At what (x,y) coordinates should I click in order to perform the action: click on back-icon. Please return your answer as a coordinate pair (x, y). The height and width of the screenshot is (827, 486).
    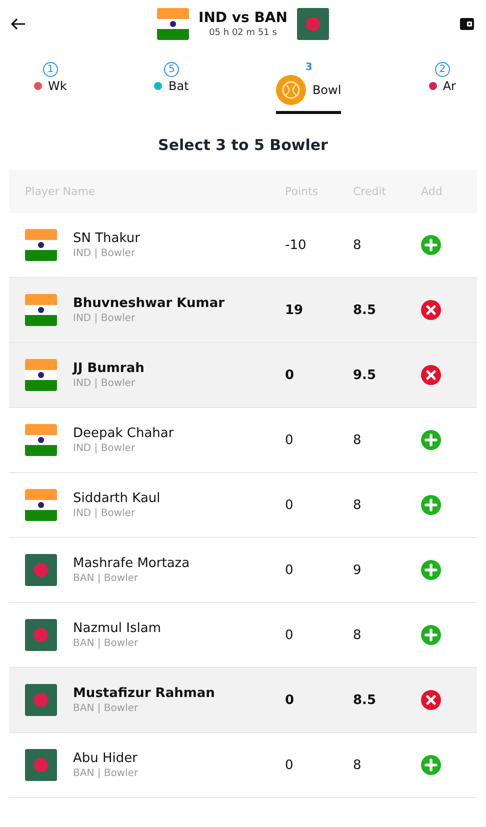
    Looking at the image, I should click on (18, 24).